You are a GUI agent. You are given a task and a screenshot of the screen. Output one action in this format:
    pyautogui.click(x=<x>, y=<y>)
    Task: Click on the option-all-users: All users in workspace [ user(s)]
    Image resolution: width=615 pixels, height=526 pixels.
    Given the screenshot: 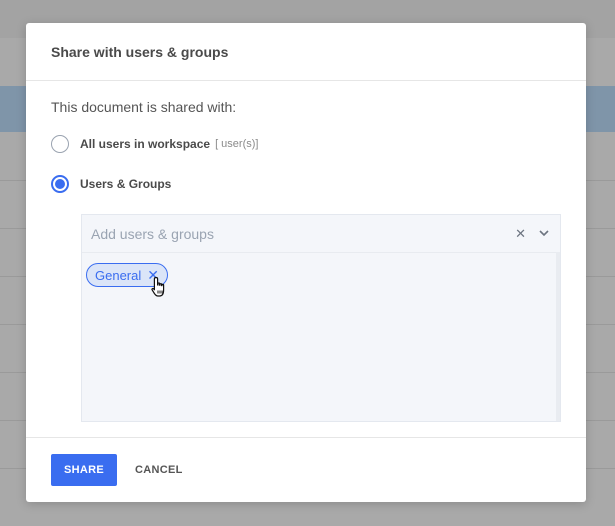 What is the action you would take?
    pyautogui.click(x=154, y=144)
    